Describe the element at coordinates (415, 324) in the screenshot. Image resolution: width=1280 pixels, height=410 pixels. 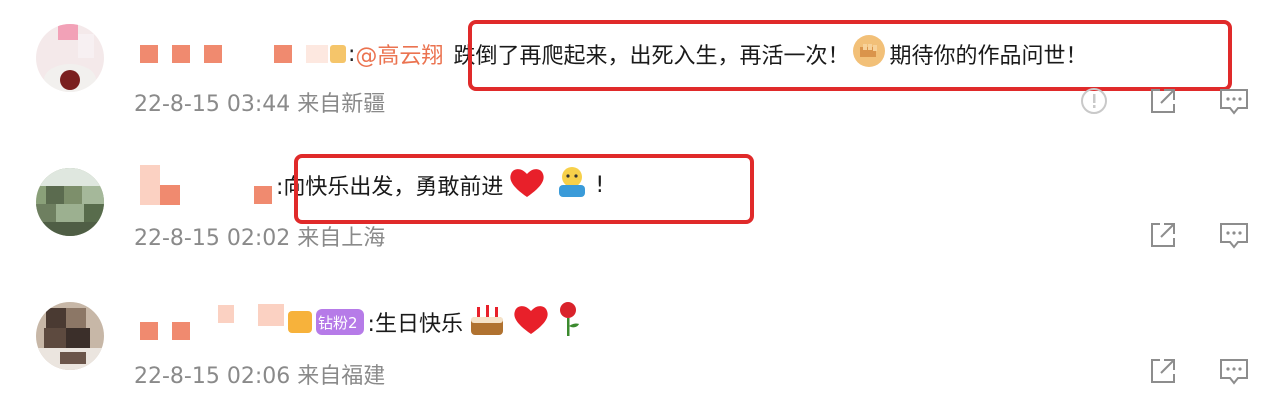
I see `comment-text: :生日快乐` at that location.